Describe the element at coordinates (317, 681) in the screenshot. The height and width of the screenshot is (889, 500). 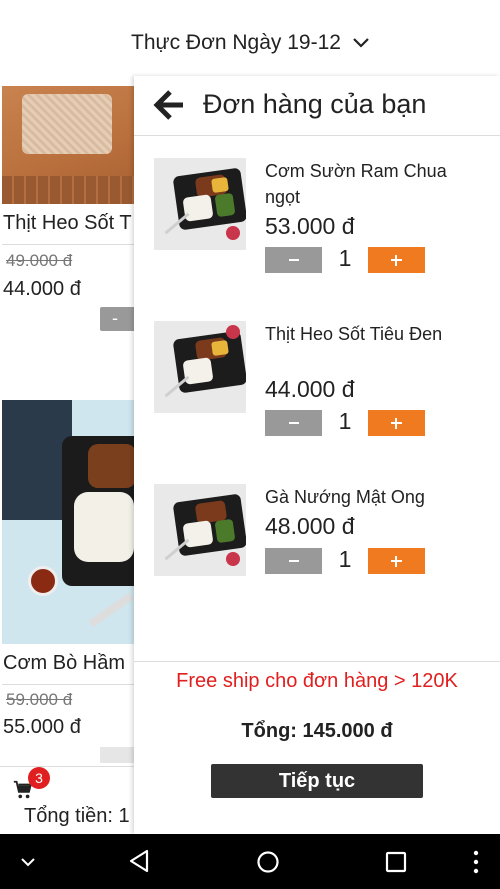
I see `free-ship-promo: Free ship cho đơn hàng > 120K` at that location.